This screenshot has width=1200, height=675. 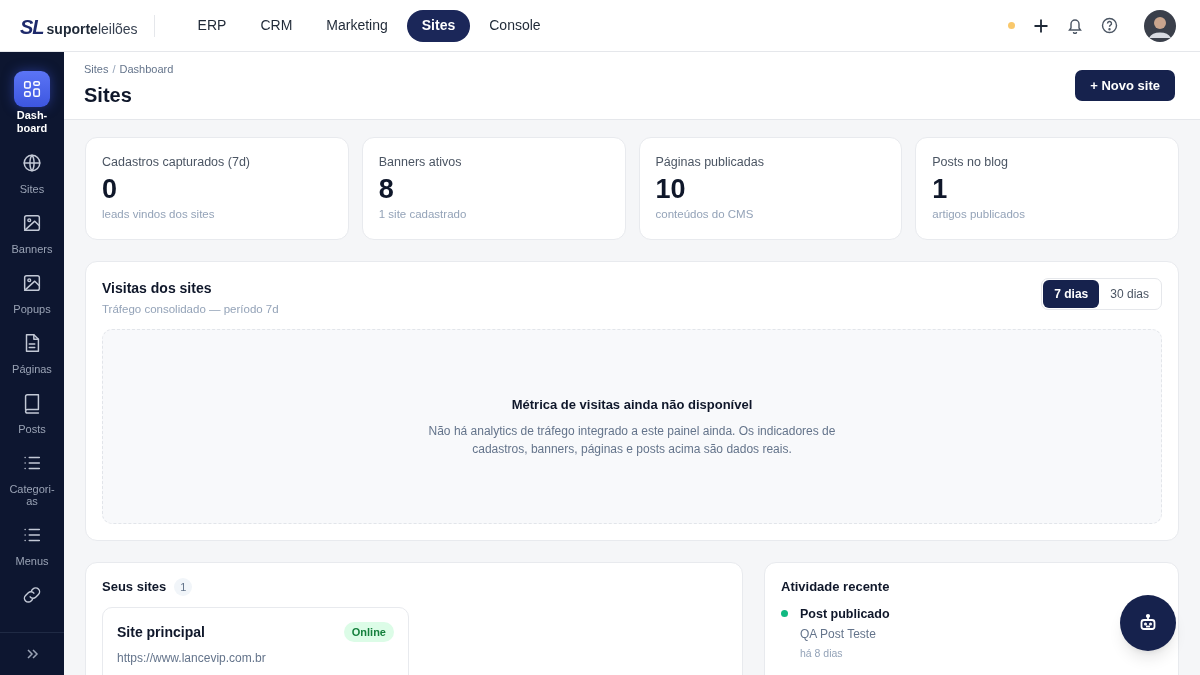 What do you see at coordinates (32, 429) in the screenshot?
I see `sidebar-label: Posts` at bounding box center [32, 429].